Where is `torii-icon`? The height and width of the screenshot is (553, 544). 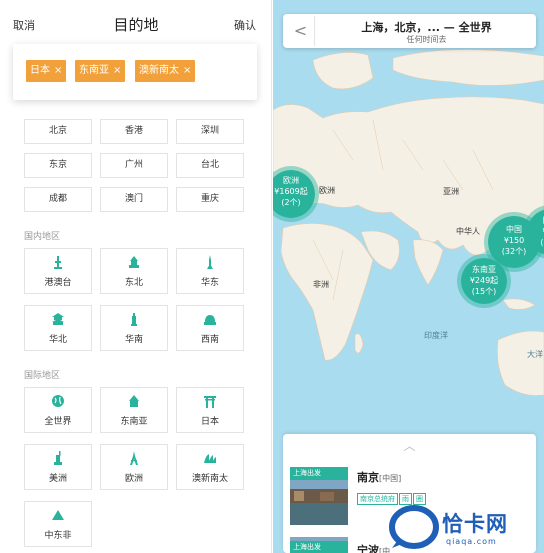
torii-icon is located at coordinates (210, 404).